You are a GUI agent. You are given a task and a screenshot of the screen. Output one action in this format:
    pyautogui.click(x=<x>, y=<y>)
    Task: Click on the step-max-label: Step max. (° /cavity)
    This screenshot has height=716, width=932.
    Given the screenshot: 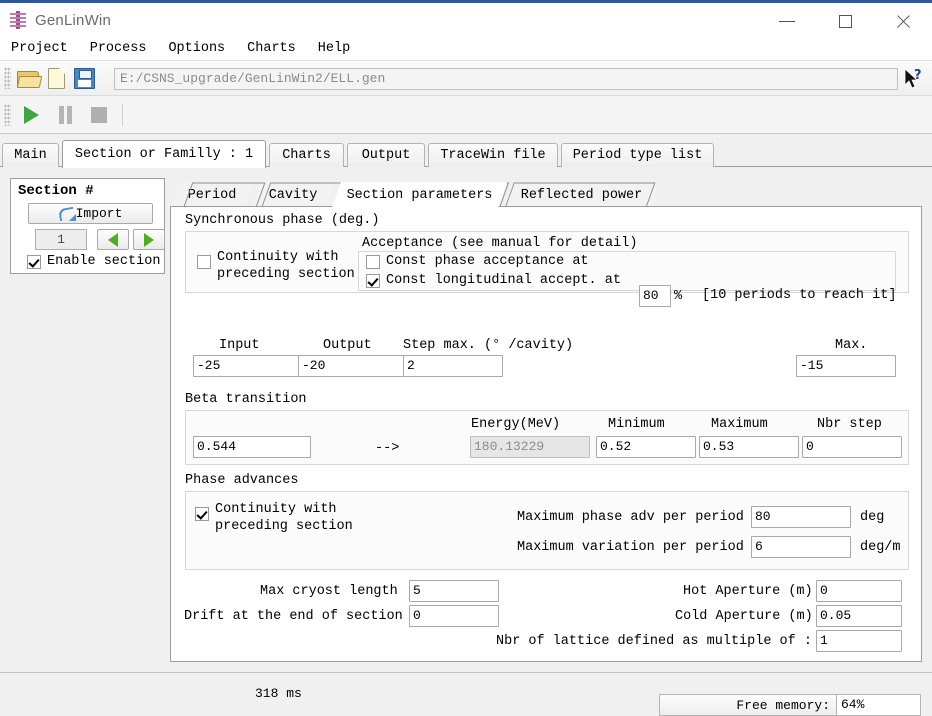 What is the action you would take?
    pyautogui.click(x=488, y=345)
    